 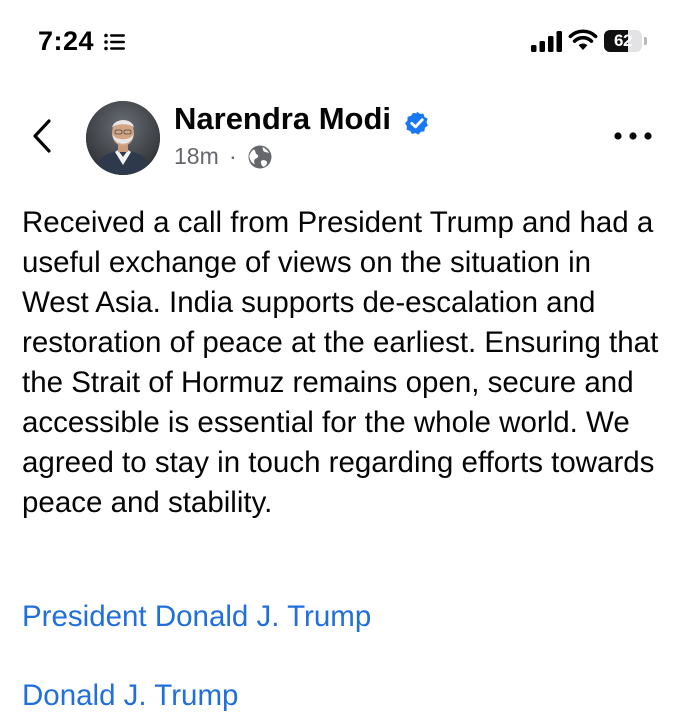 What do you see at coordinates (66, 41) in the screenshot?
I see `status-time: 7:24` at bounding box center [66, 41].